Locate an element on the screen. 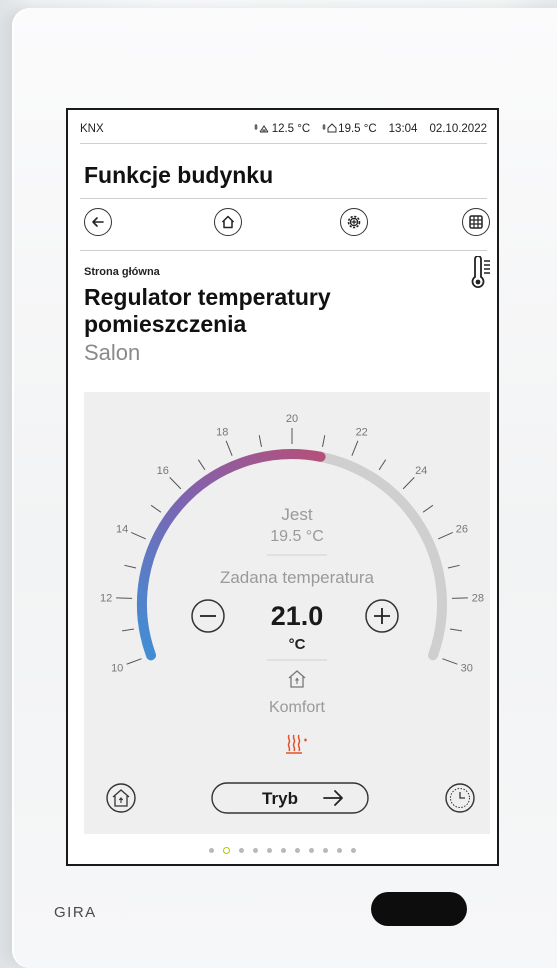  indoor-temp-value: 19.5 °C is located at coordinates (357, 129).